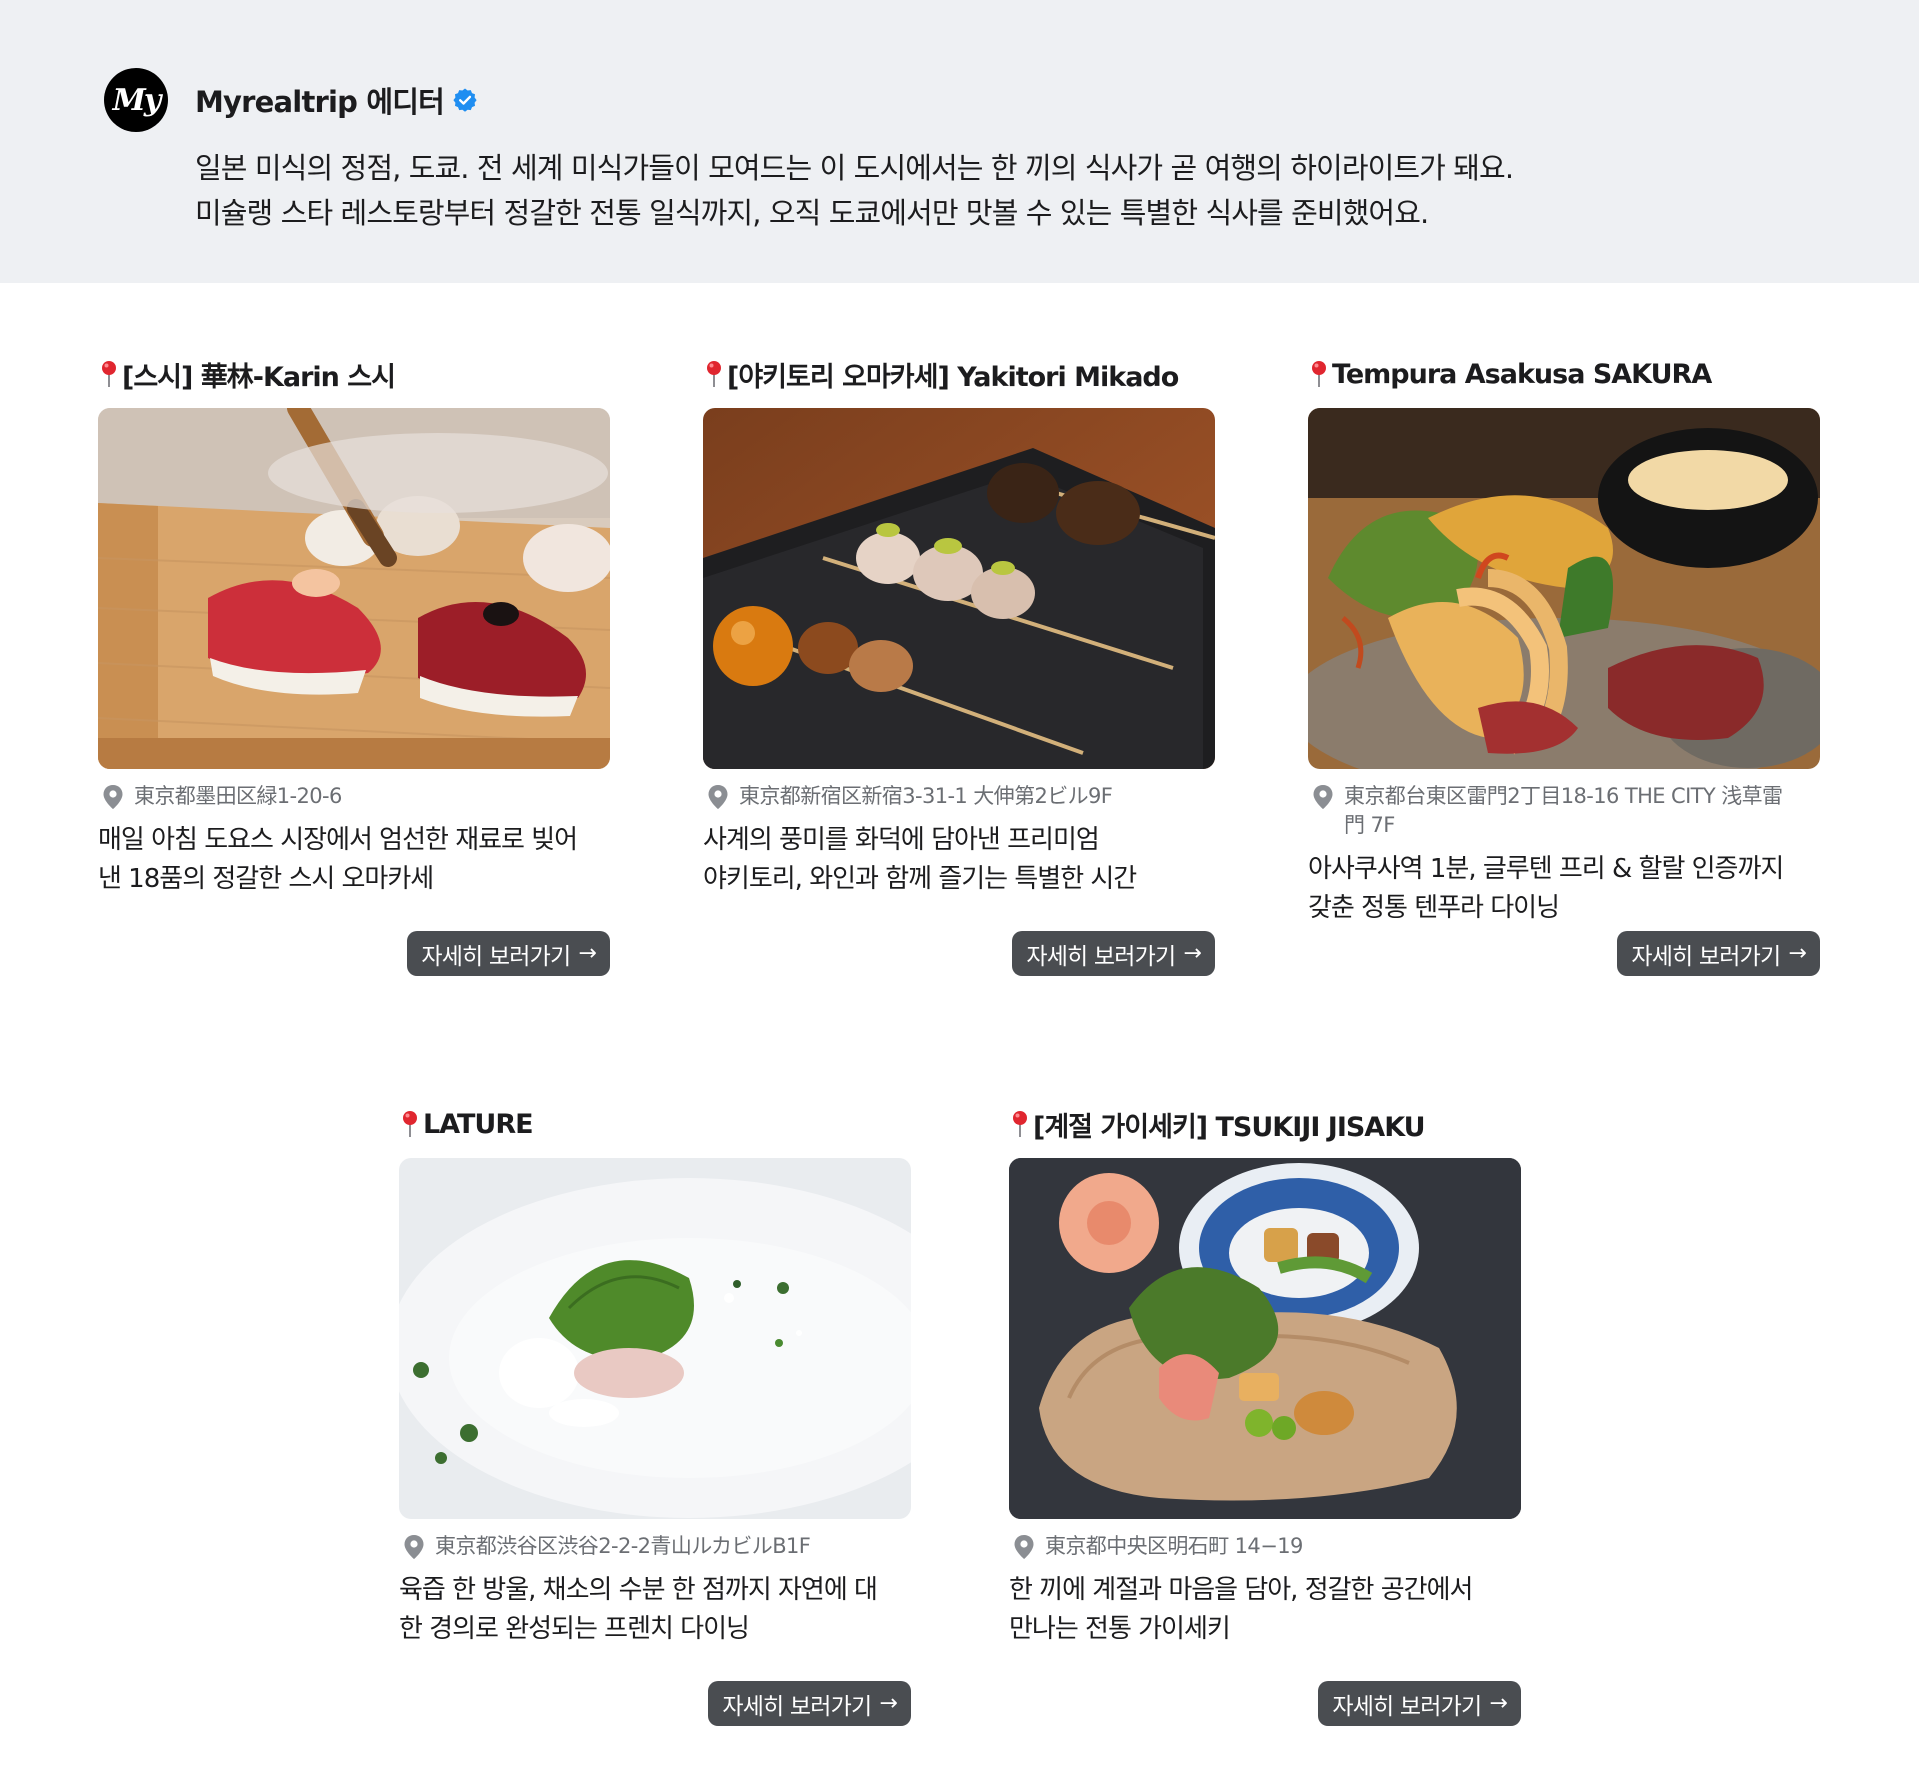 This screenshot has height=1771, width=1919. I want to click on description-line: 만나는 전통 가이세키, so click(1120, 1629).